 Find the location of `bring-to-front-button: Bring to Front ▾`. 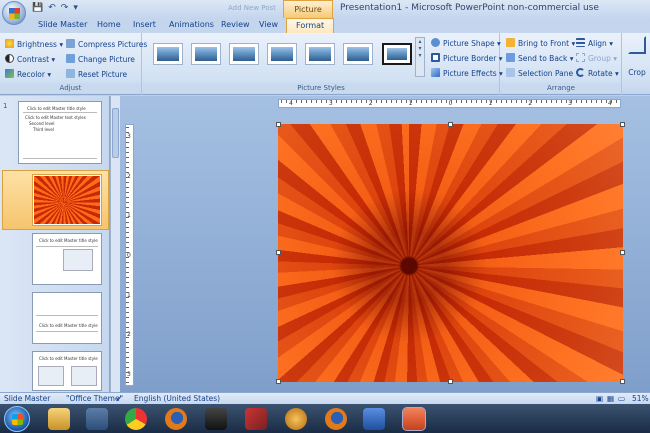

bring-to-front-button: Bring to Front ▾ is located at coordinates (540, 43).